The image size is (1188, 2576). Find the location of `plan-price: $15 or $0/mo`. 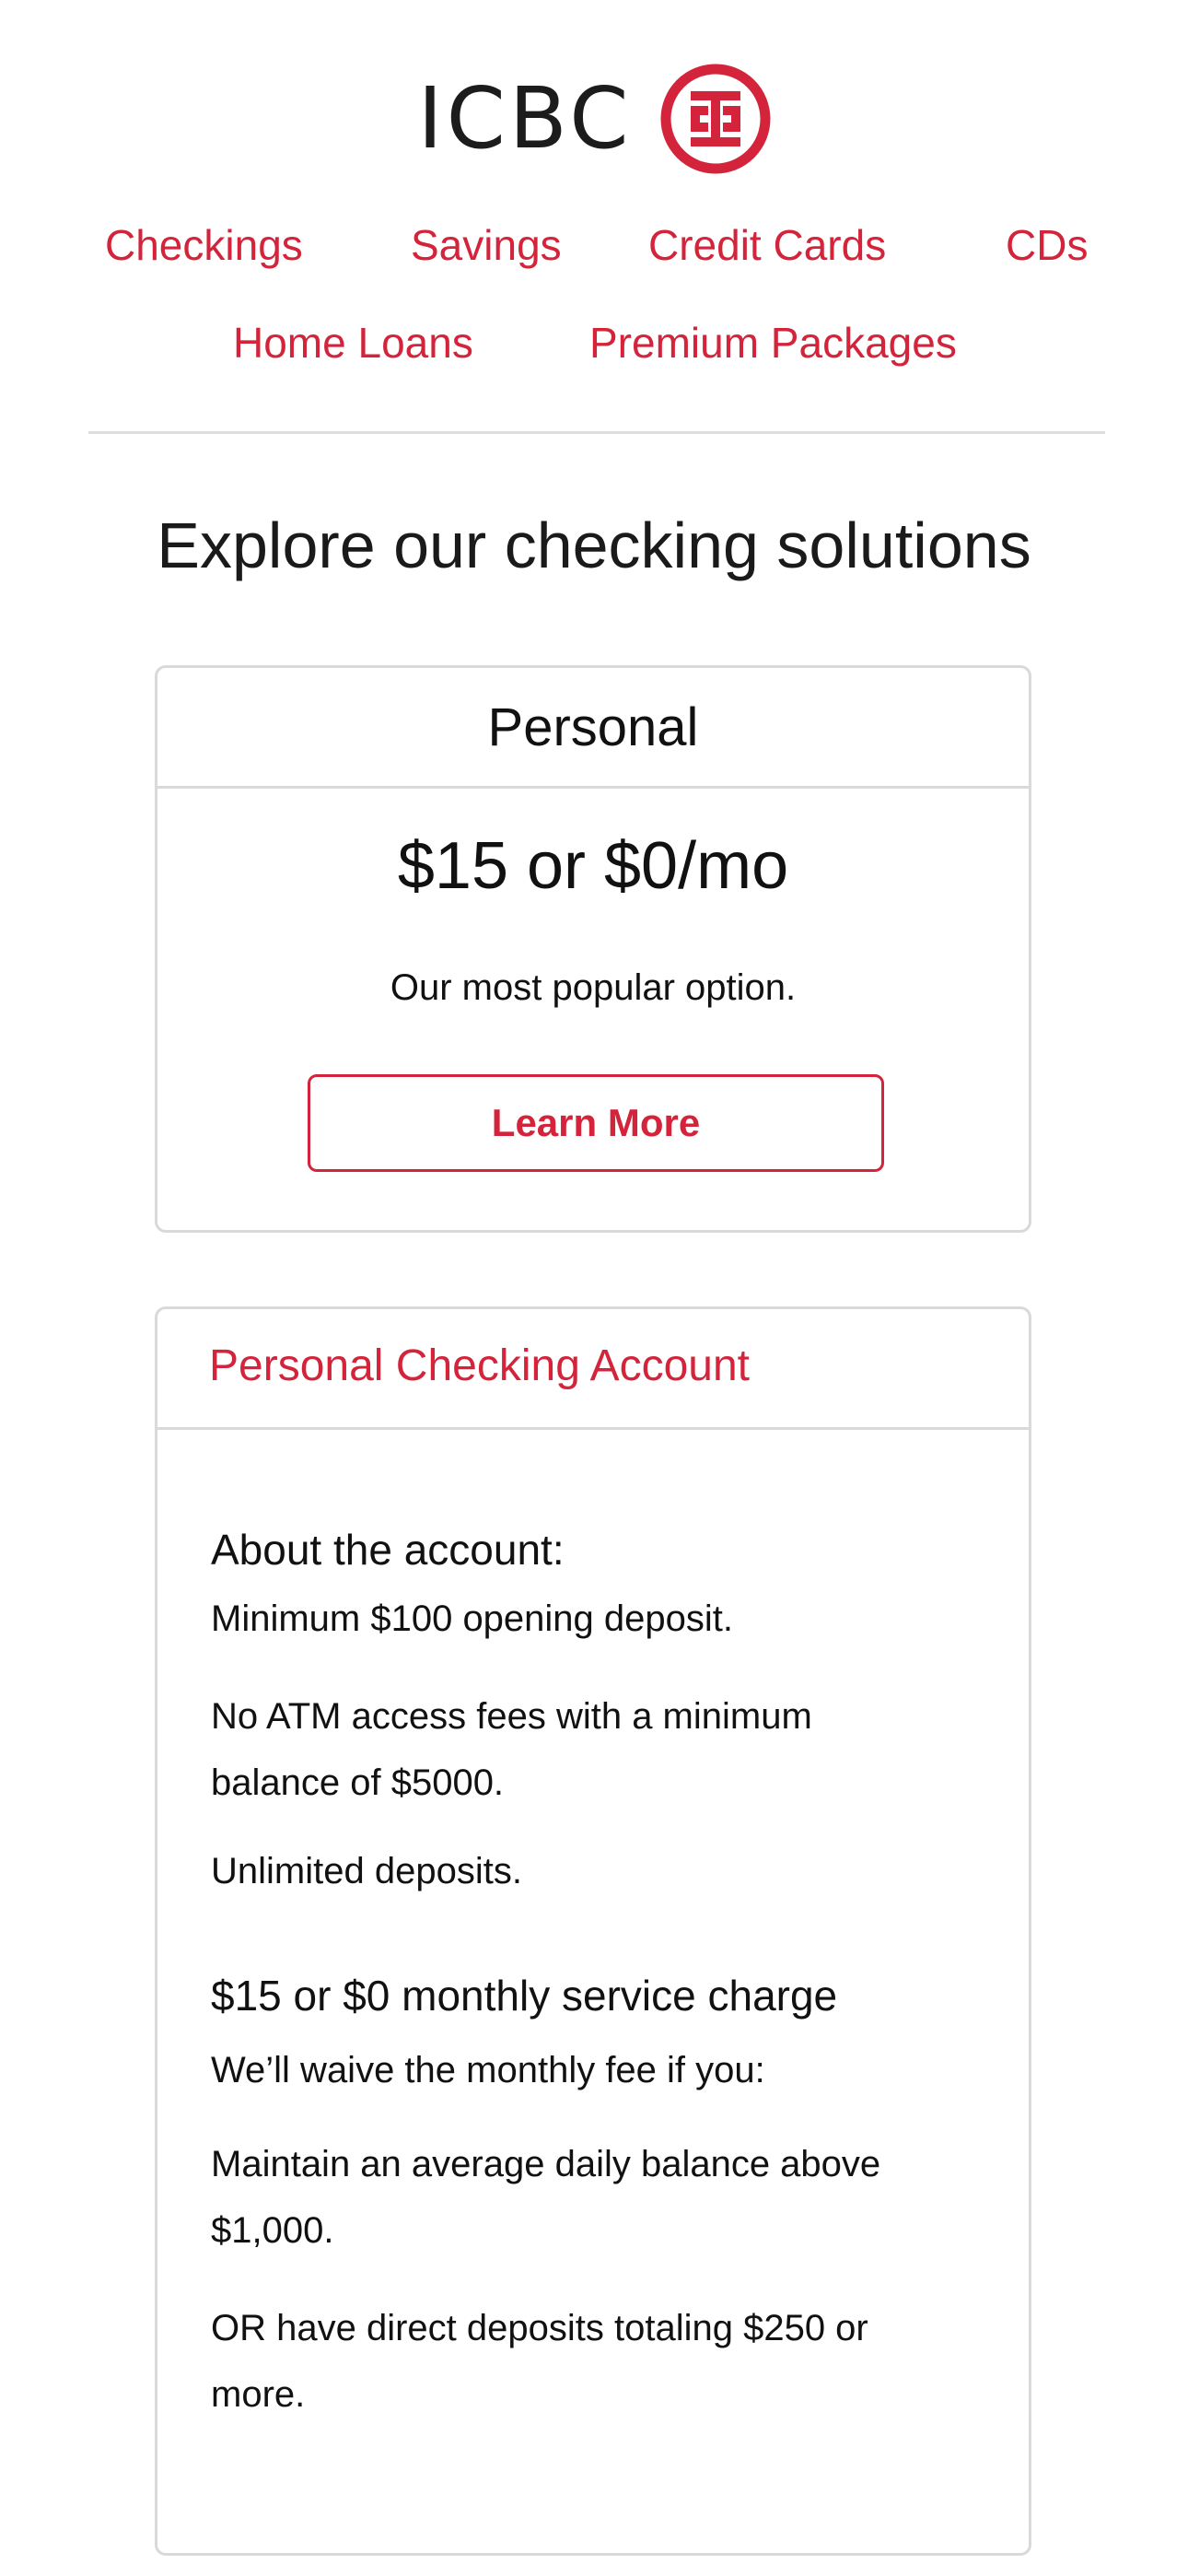

plan-price: $15 or $0/mo is located at coordinates (593, 866).